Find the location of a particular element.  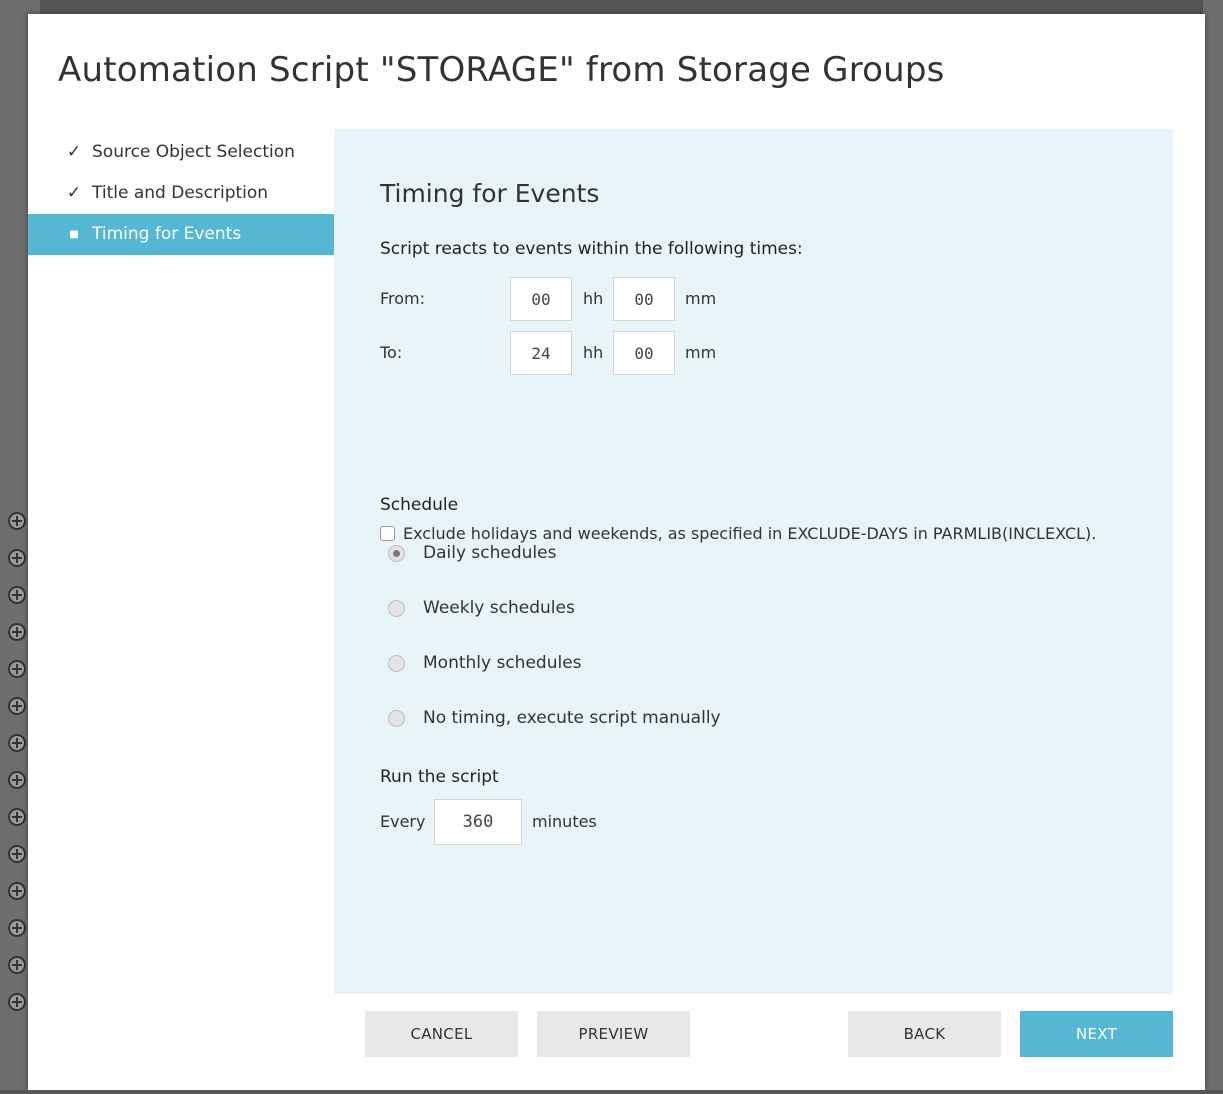

from-mm-unit: mm is located at coordinates (701, 298).